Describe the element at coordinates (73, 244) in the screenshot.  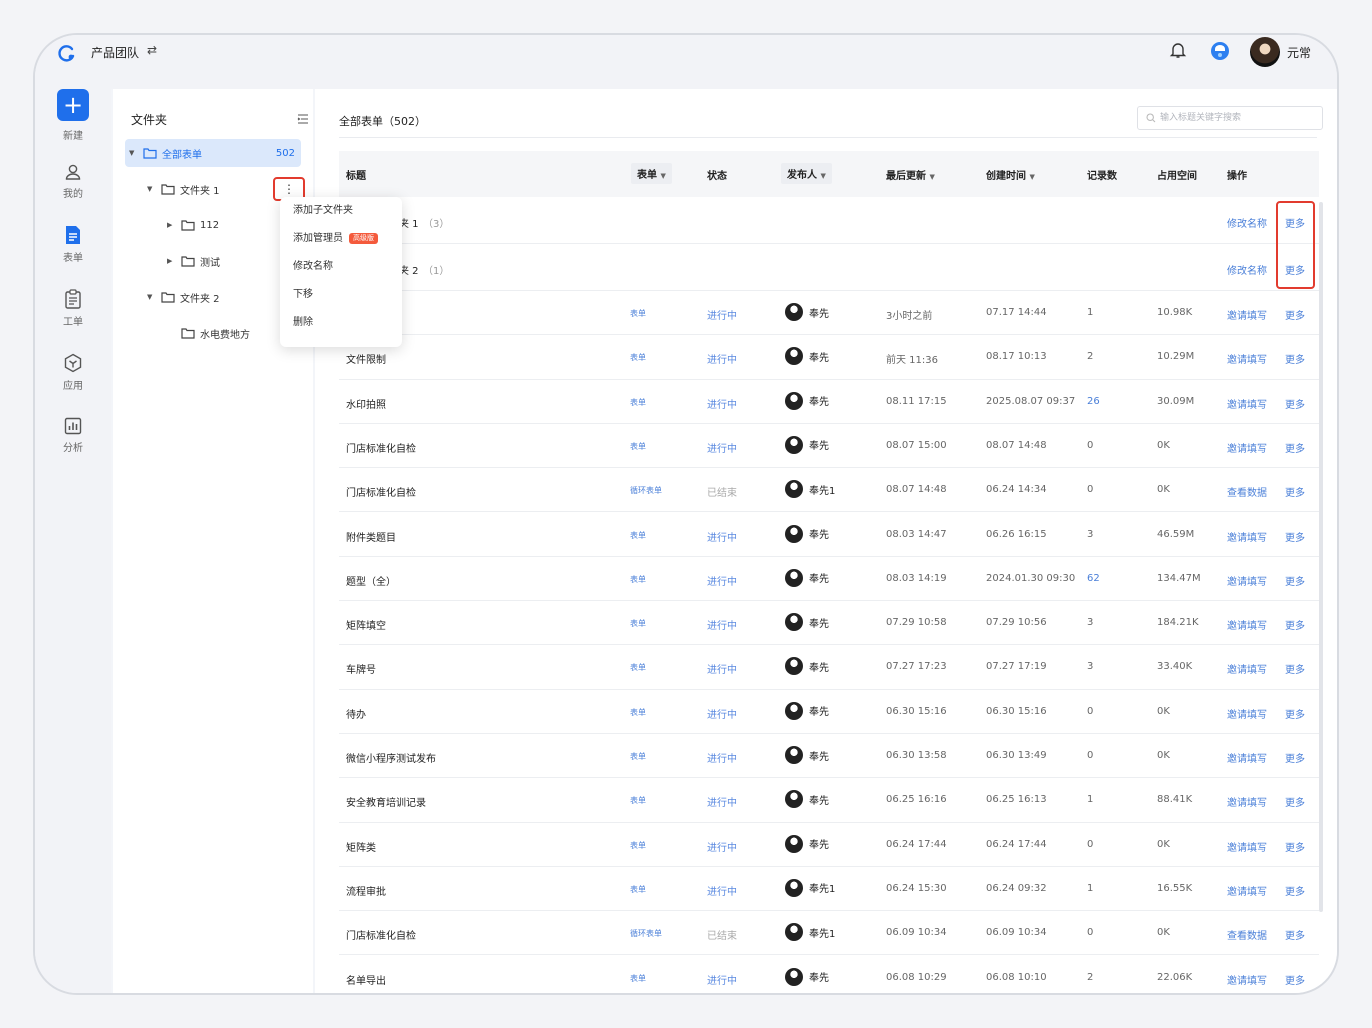
I see `nav-forms: 表单` at that location.